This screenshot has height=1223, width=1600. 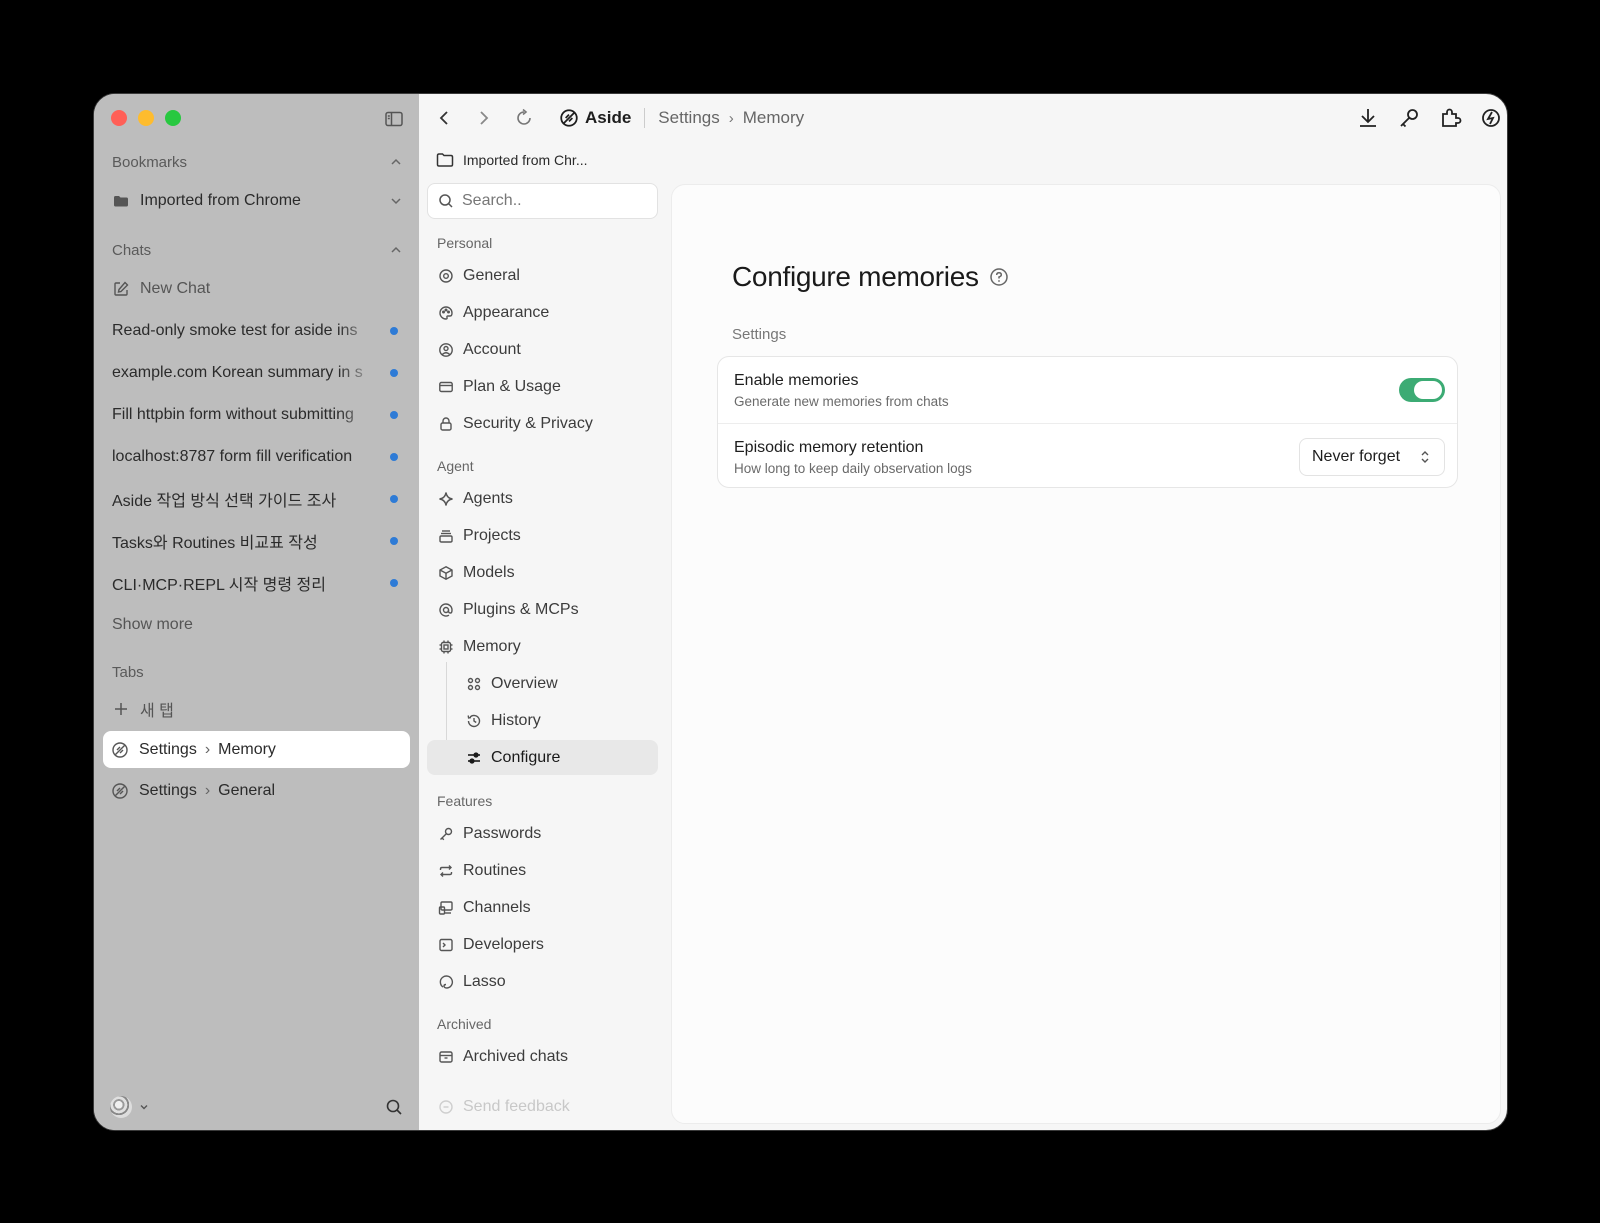 I want to click on tab-page: General, so click(x=247, y=790).